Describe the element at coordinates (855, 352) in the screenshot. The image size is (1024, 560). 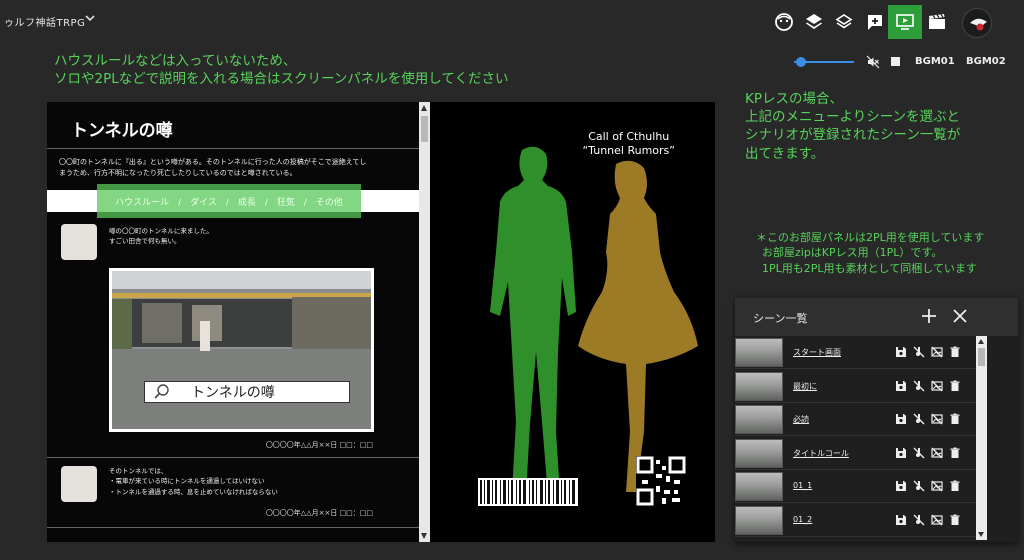
I see `scene-row: スタート画面` at that location.